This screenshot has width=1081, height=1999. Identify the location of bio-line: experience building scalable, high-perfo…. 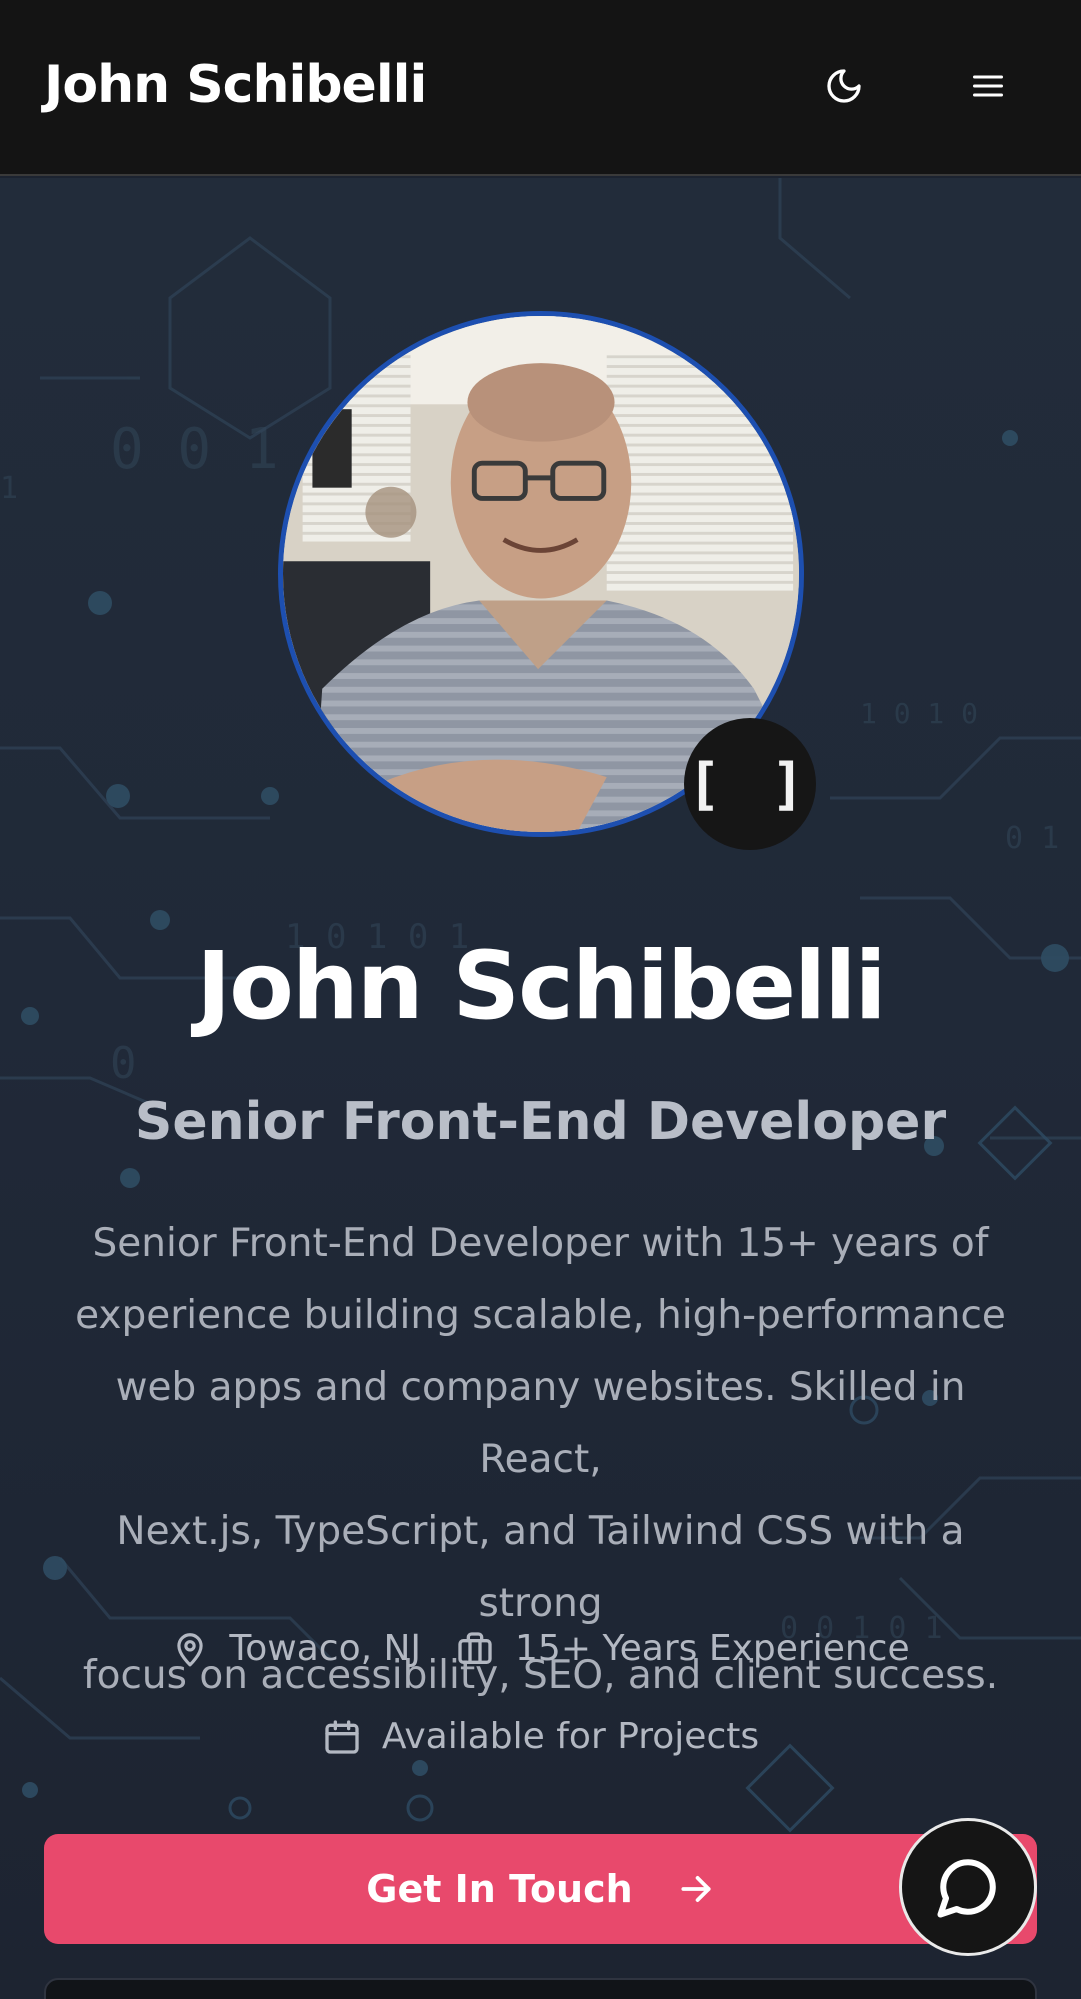
(540, 1315).